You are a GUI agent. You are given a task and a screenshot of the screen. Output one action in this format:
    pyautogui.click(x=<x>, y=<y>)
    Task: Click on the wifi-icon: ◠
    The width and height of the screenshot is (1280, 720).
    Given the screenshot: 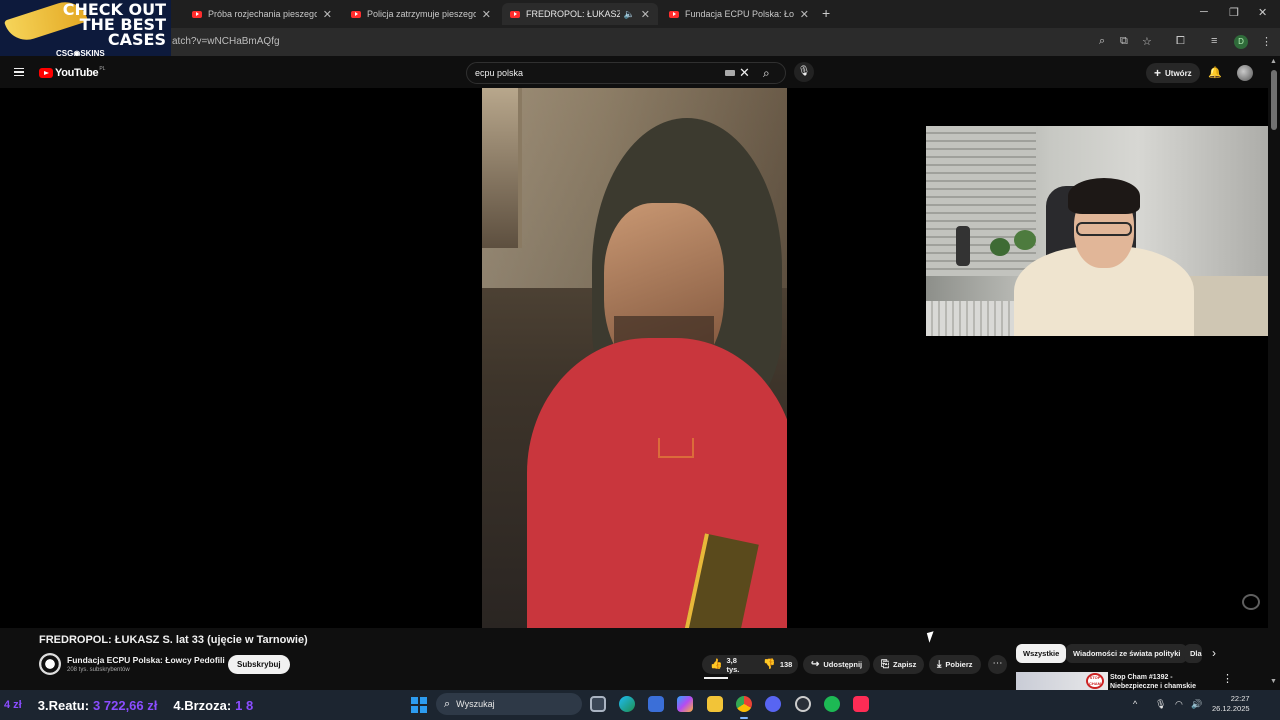 What is the action you would take?
    pyautogui.click(x=1179, y=704)
    